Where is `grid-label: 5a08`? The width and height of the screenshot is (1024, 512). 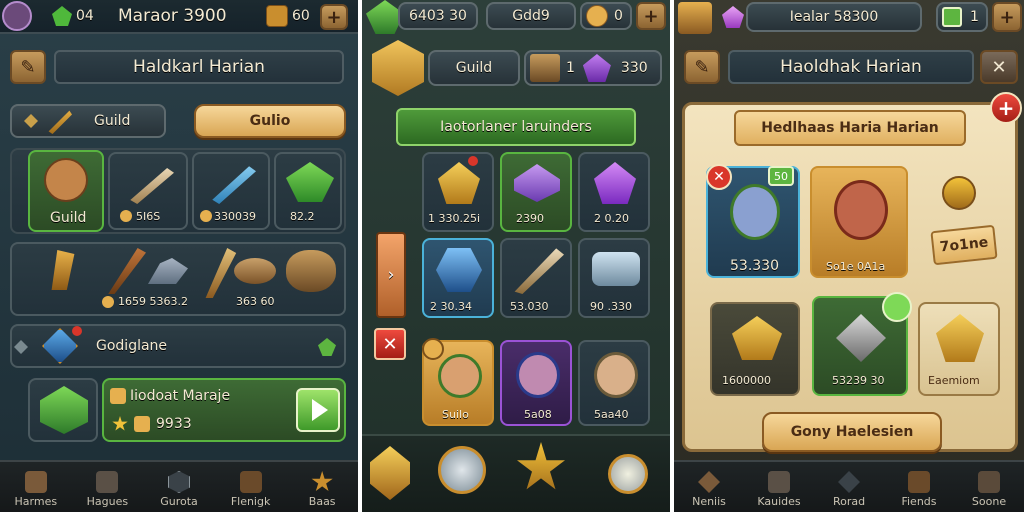
grid-label: 5a08 is located at coordinates (538, 414).